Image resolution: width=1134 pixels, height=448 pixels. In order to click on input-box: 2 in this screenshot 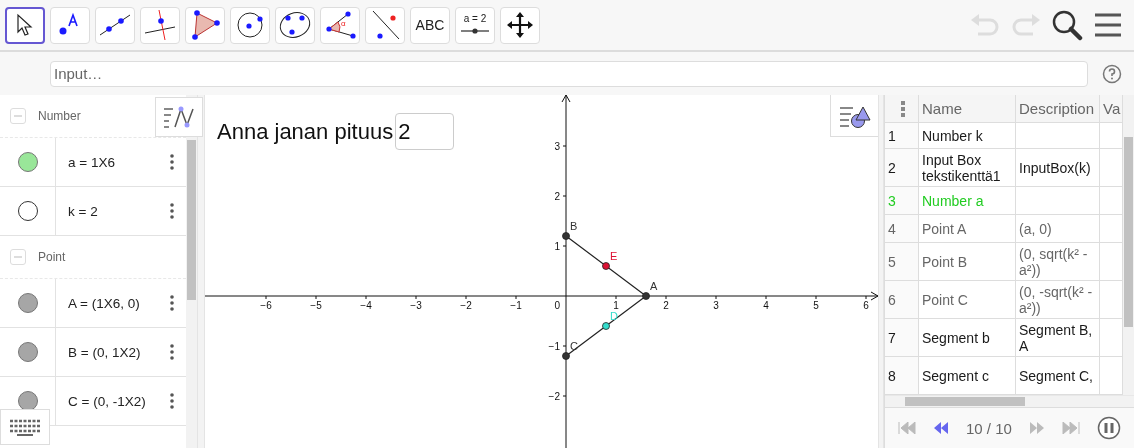, I will do `click(425, 131)`.